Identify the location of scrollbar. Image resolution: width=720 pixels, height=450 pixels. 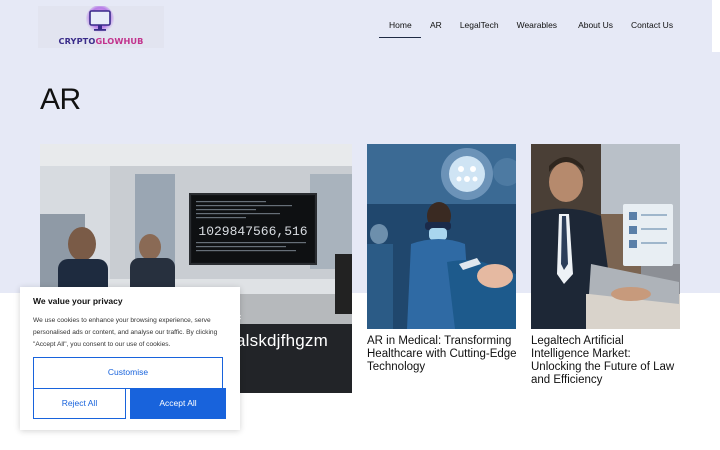
(716, 26).